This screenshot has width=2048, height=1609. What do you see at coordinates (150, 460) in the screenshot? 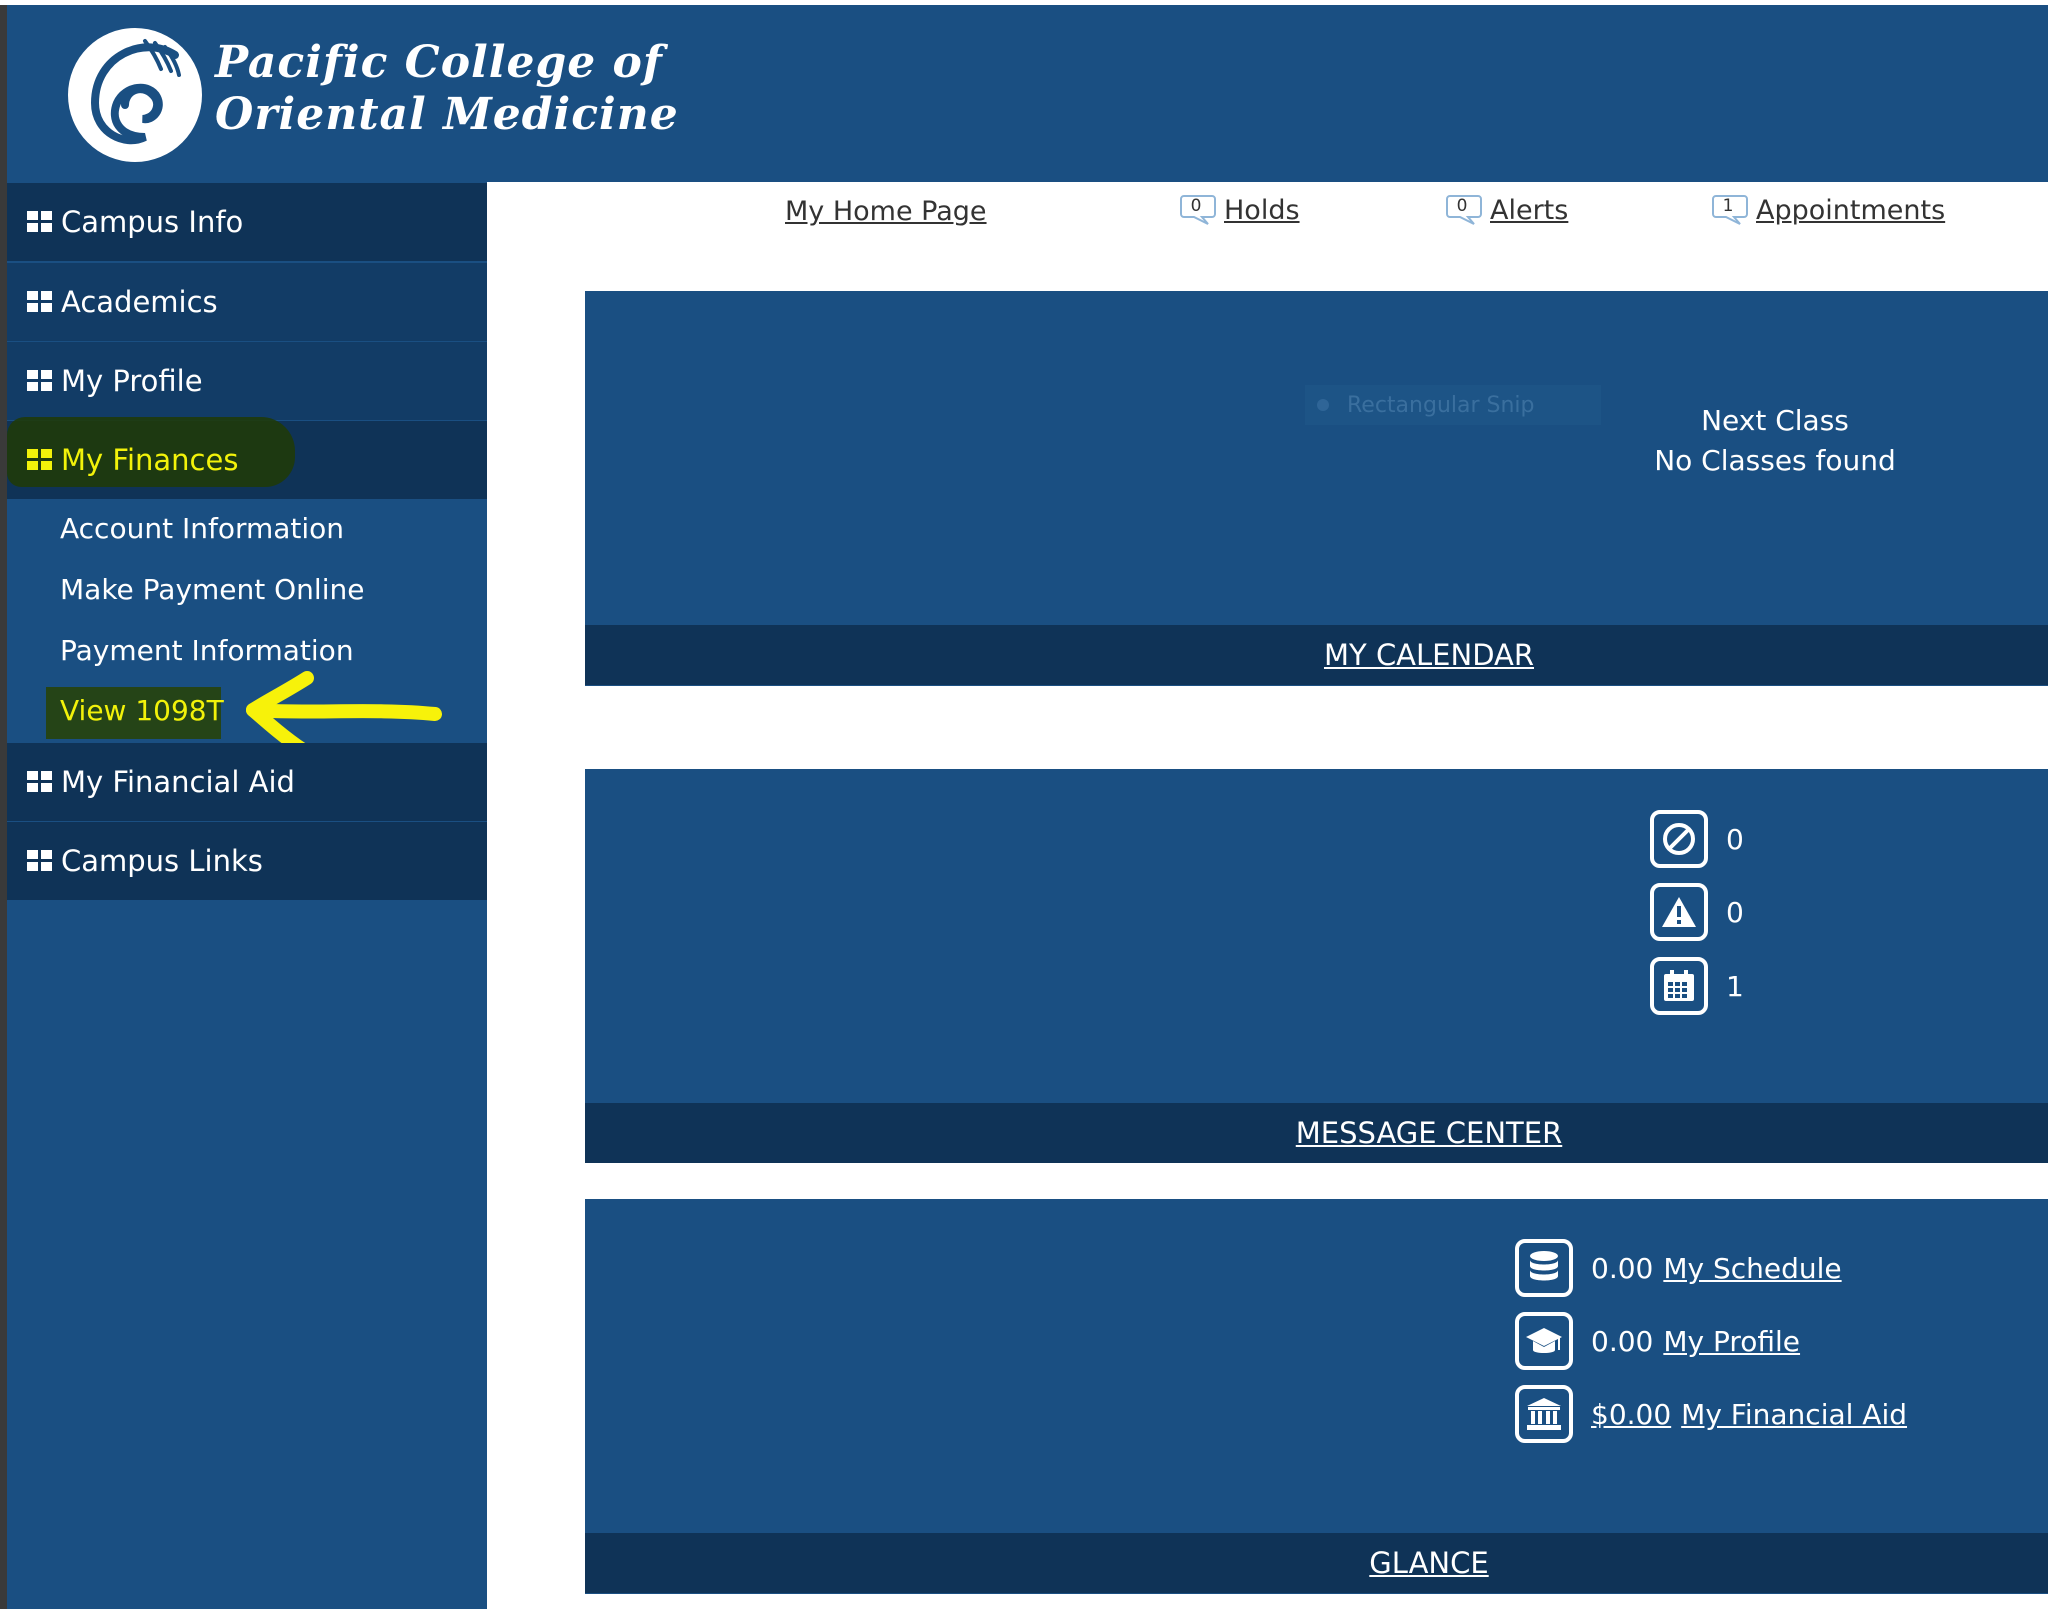
I see `sidebar-item-label: My Finances` at bounding box center [150, 460].